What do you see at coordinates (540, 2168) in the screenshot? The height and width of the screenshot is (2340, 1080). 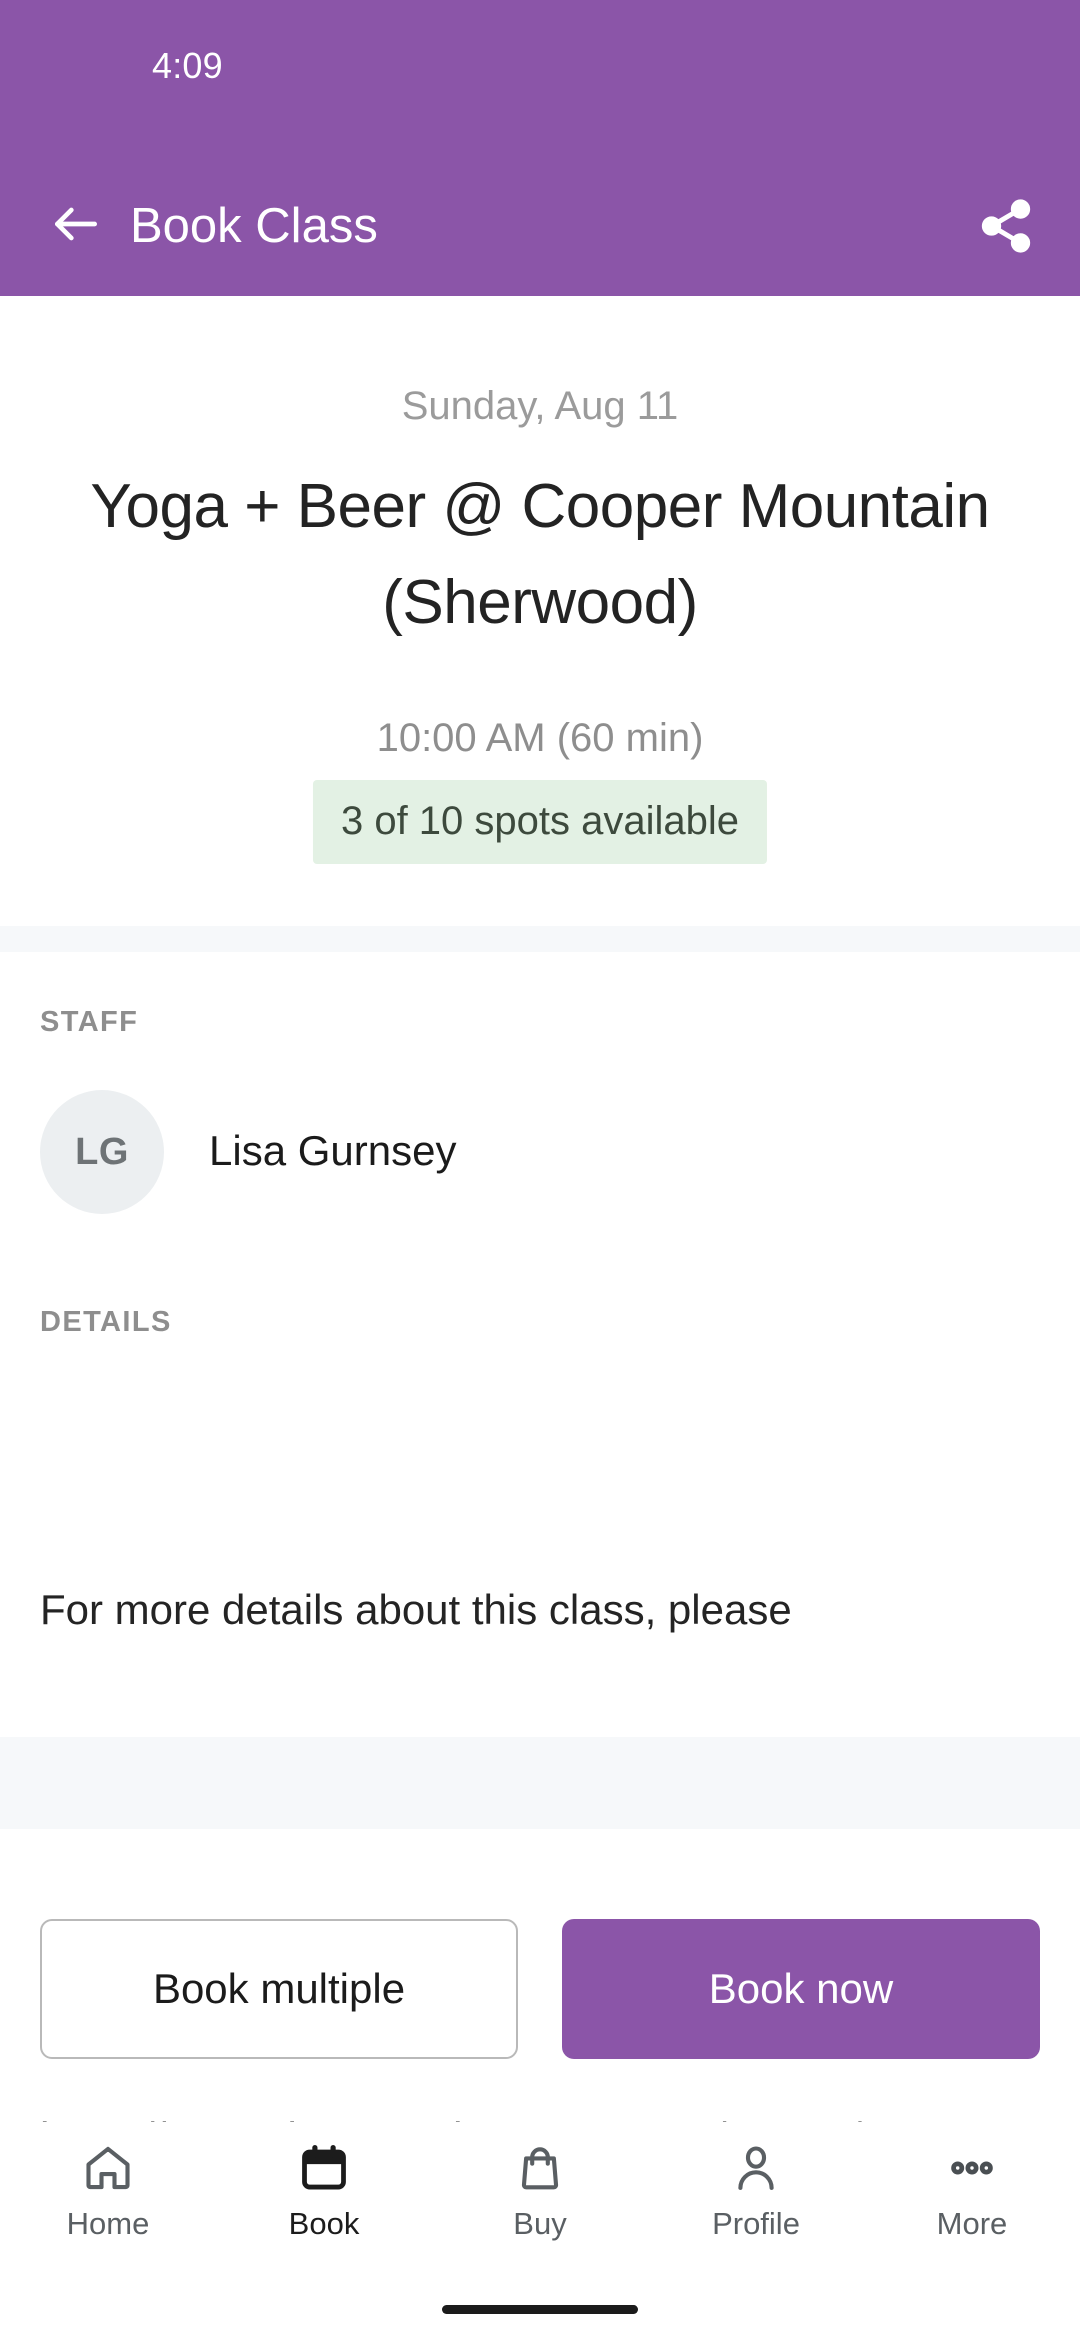 I see `bag-icon` at bounding box center [540, 2168].